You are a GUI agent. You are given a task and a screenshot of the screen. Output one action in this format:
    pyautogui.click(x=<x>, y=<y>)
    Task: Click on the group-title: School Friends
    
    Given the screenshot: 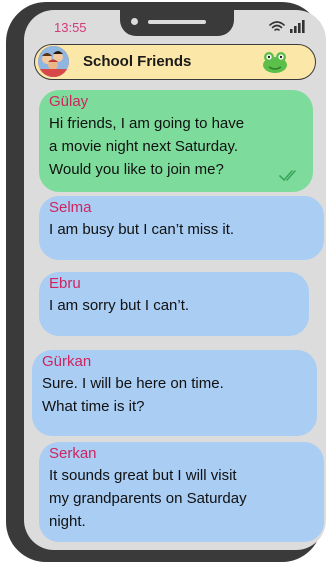 What is the action you would take?
    pyautogui.click(x=137, y=61)
    